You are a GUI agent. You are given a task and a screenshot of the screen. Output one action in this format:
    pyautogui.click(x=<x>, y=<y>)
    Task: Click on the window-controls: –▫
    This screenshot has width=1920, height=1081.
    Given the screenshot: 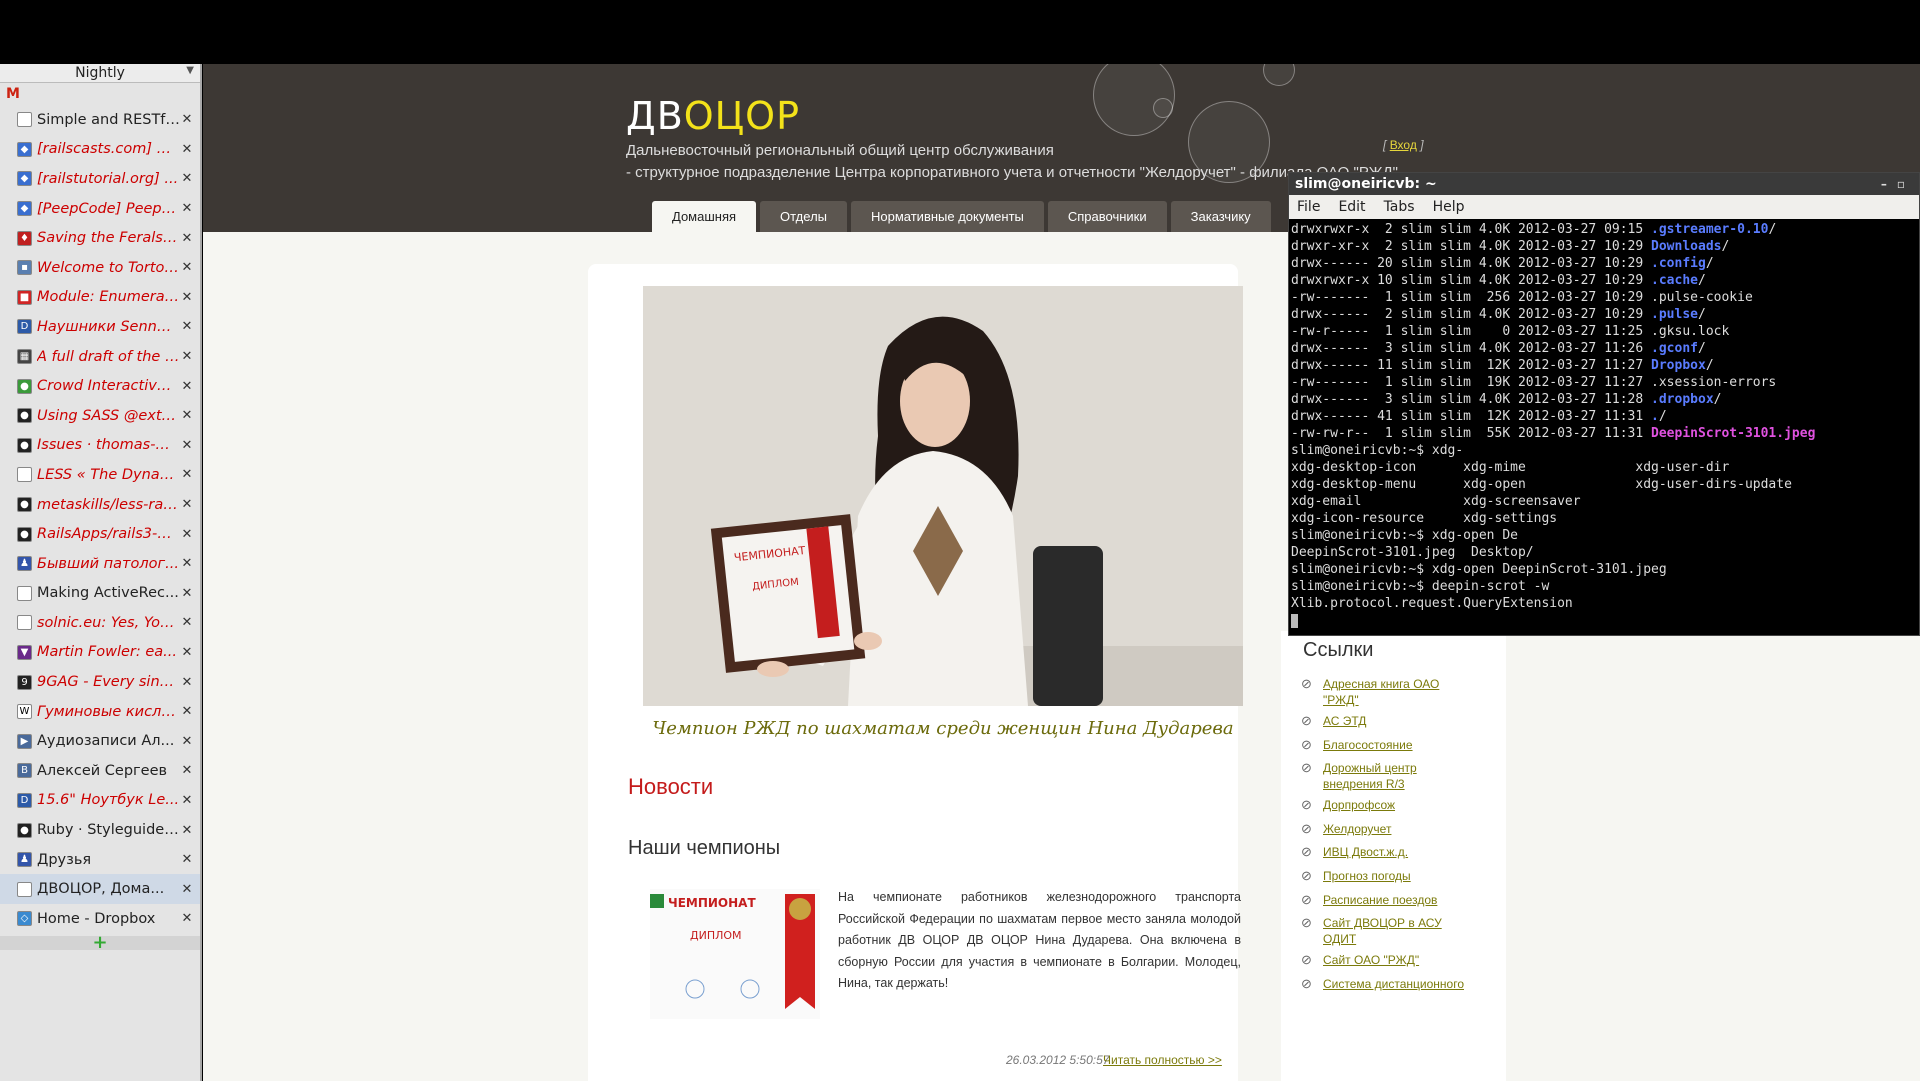 What is the action you would take?
    pyautogui.click(x=1898, y=184)
    